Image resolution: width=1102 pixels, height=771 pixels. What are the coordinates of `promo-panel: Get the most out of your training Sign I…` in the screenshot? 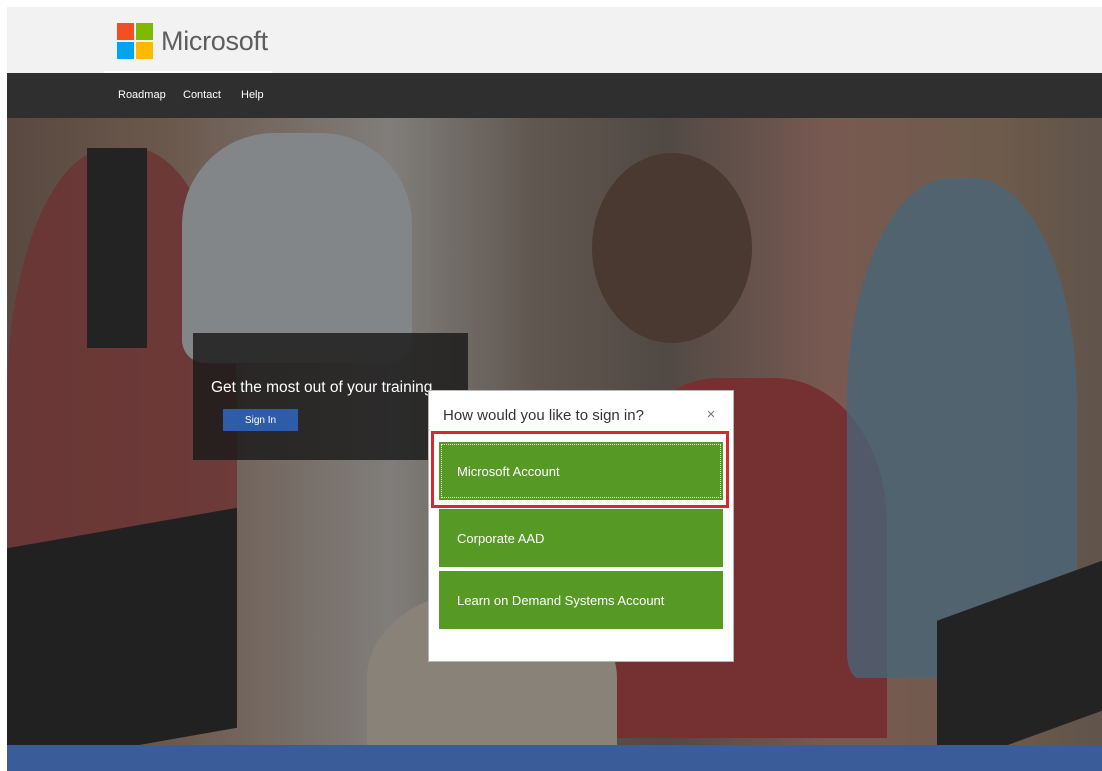 It's located at (330, 396).